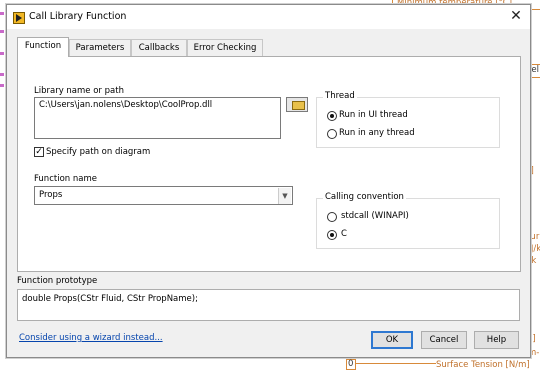  I want to click on bg-box: 0, so click(351, 364).